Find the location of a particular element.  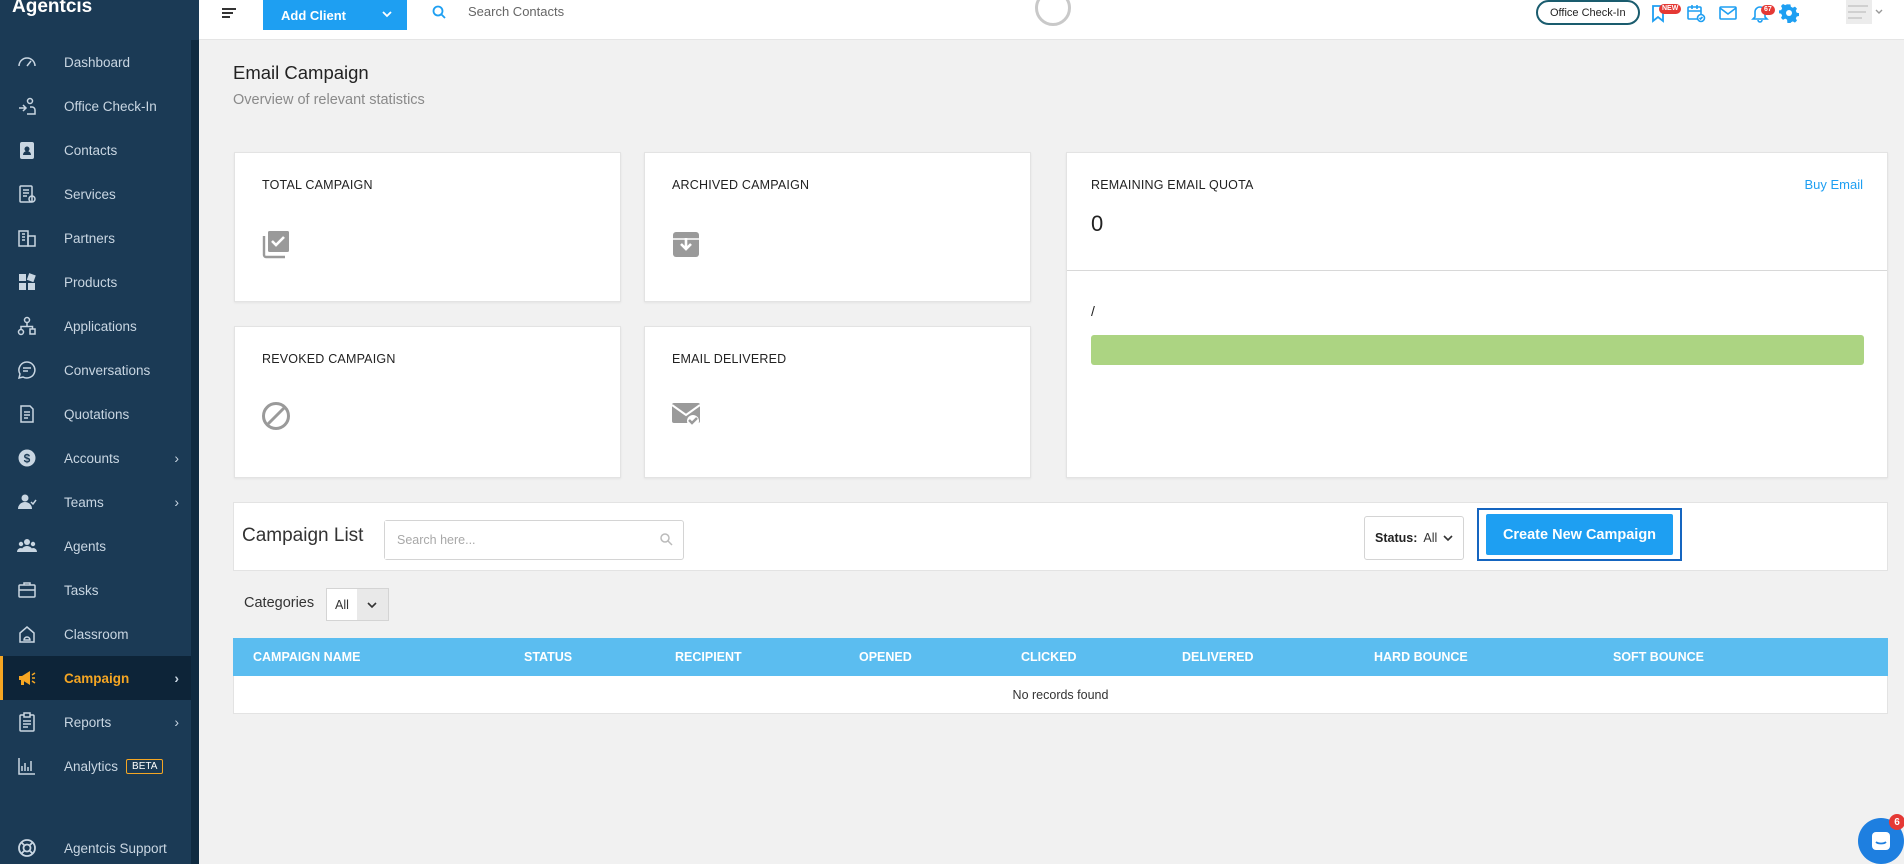

create-campaign-highlight: Create New Campaign is located at coordinates (1579, 534).